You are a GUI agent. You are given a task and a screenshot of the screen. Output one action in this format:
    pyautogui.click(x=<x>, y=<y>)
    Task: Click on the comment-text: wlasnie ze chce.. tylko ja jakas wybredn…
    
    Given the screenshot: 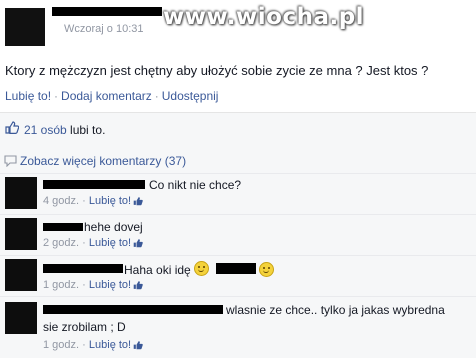 What is the action you would take?
    pyautogui.click(x=335, y=310)
    